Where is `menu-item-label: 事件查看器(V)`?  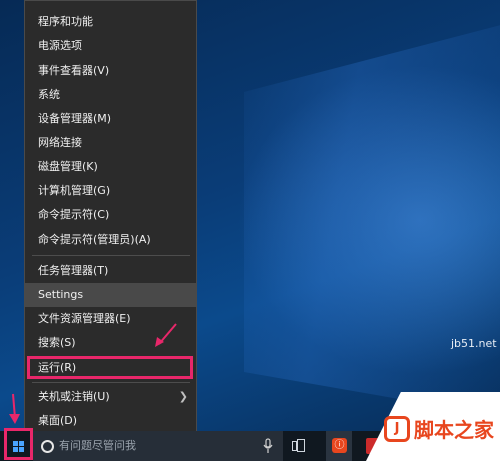
menu-item-label: 事件查看器(V) is located at coordinates (74, 70).